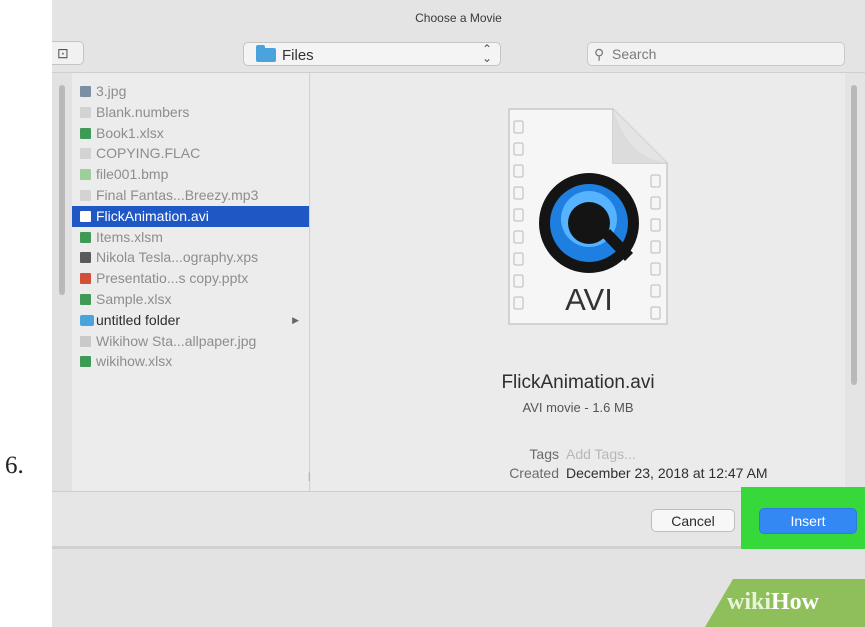 Image resolution: width=865 pixels, height=627 pixels. Describe the element at coordinates (62, 190) in the screenshot. I see `sidebar-scroll-thumb` at that location.